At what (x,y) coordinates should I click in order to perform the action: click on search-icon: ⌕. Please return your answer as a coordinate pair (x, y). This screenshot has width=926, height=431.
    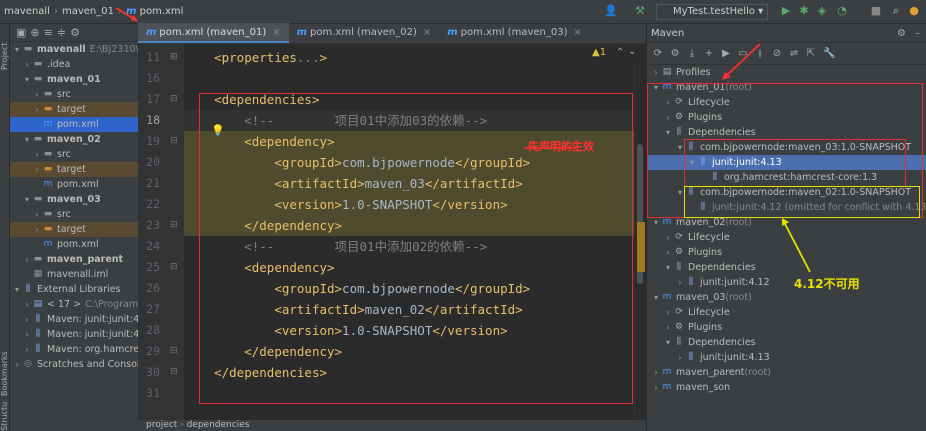
    Looking at the image, I should click on (896, 11).